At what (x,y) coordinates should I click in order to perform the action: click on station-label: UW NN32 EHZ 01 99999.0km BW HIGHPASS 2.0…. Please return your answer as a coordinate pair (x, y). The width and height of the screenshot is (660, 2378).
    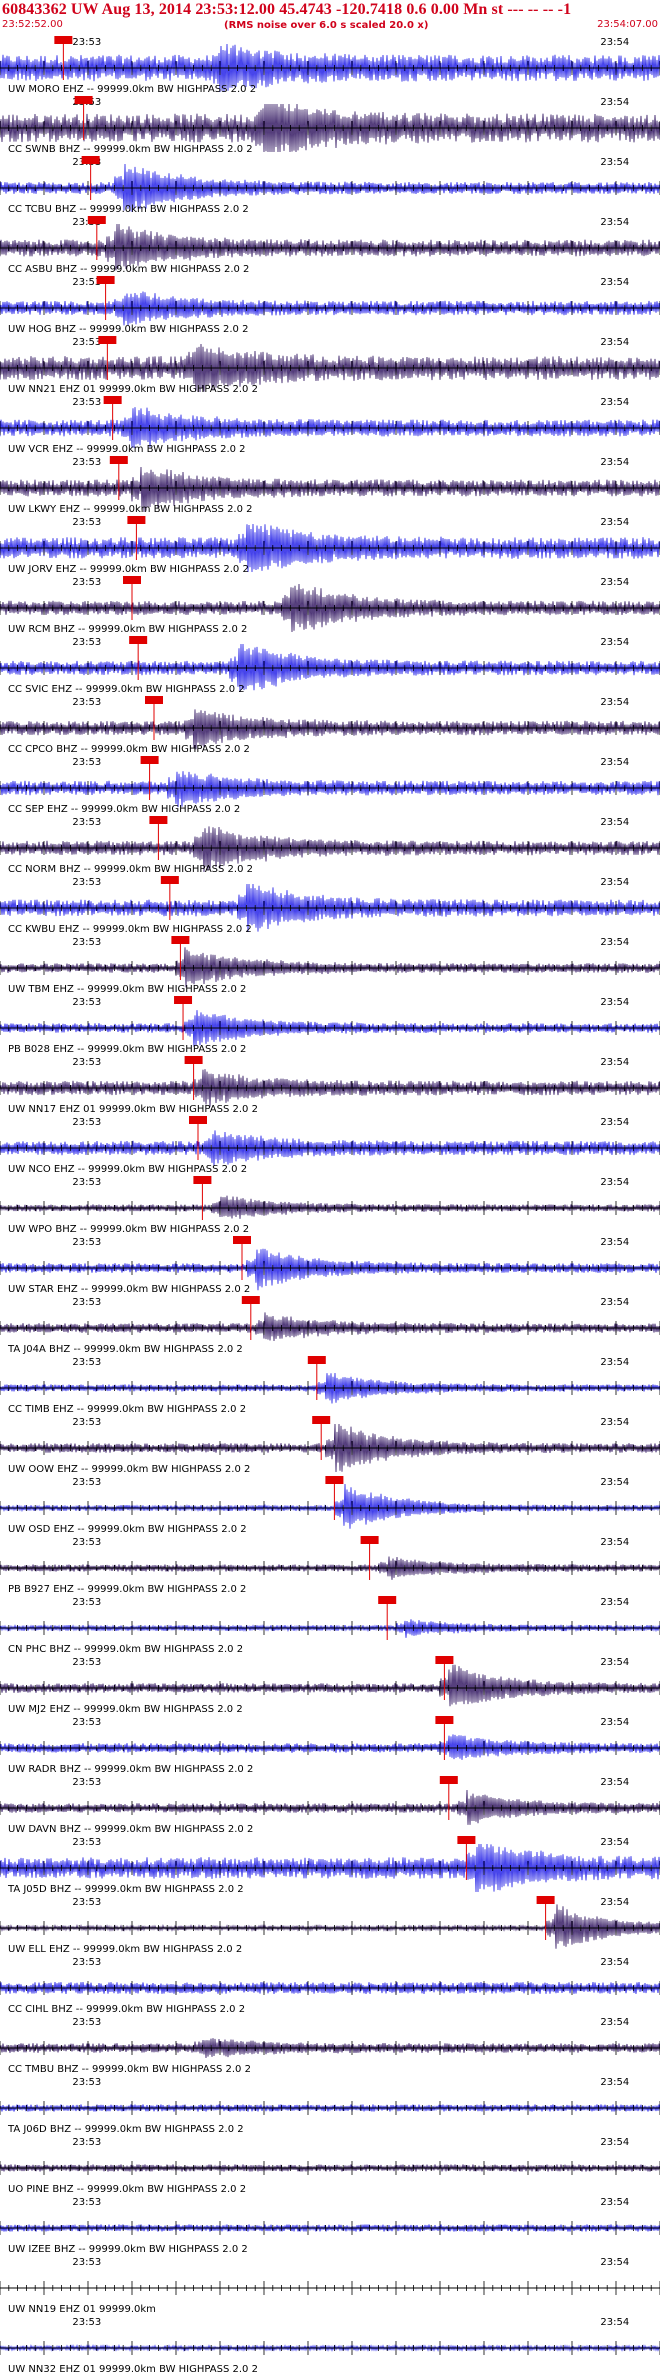
    Looking at the image, I should click on (133, 2369).